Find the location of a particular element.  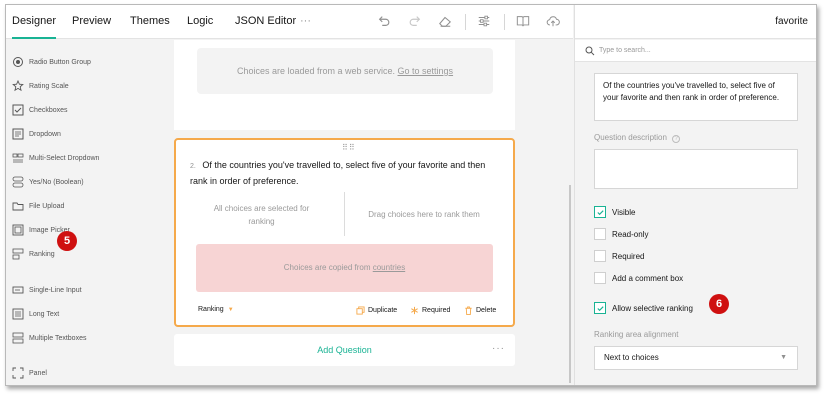

toolbox-item-label: Multi-Select Dropdown is located at coordinates (64, 158).